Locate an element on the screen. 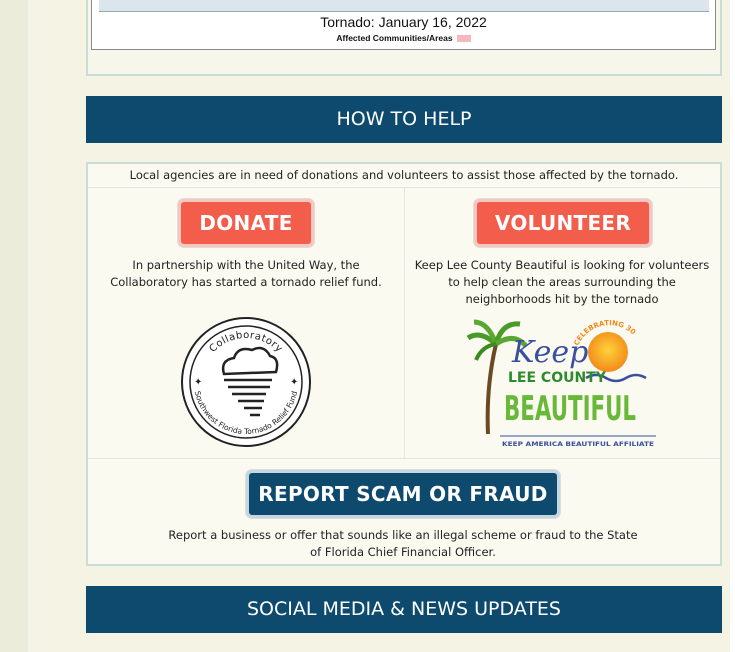  left-gutter-inner is located at coordinates (32, 326).